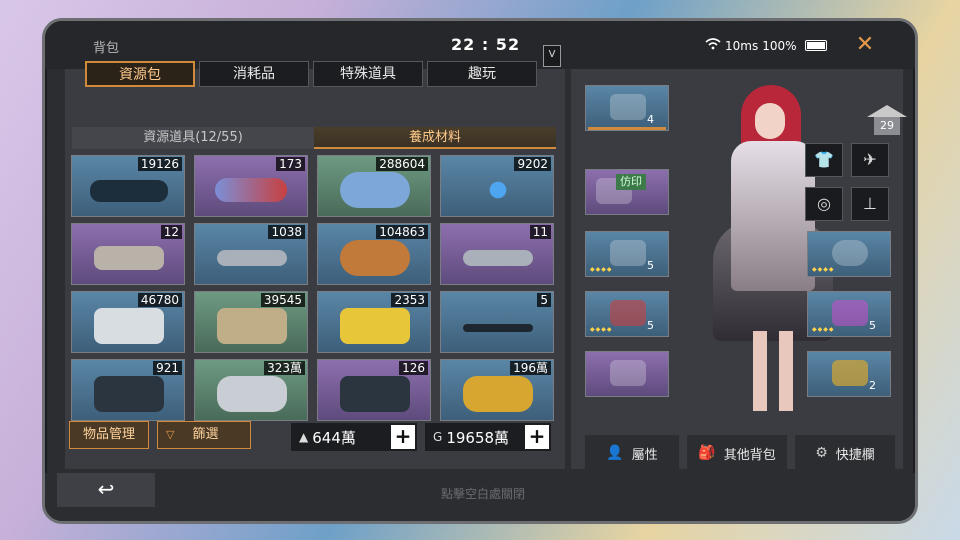 The width and height of the screenshot is (960, 540). Describe the element at coordinates (486, 44) in the screenshot. I see `clock: 22 : 52` at that location.